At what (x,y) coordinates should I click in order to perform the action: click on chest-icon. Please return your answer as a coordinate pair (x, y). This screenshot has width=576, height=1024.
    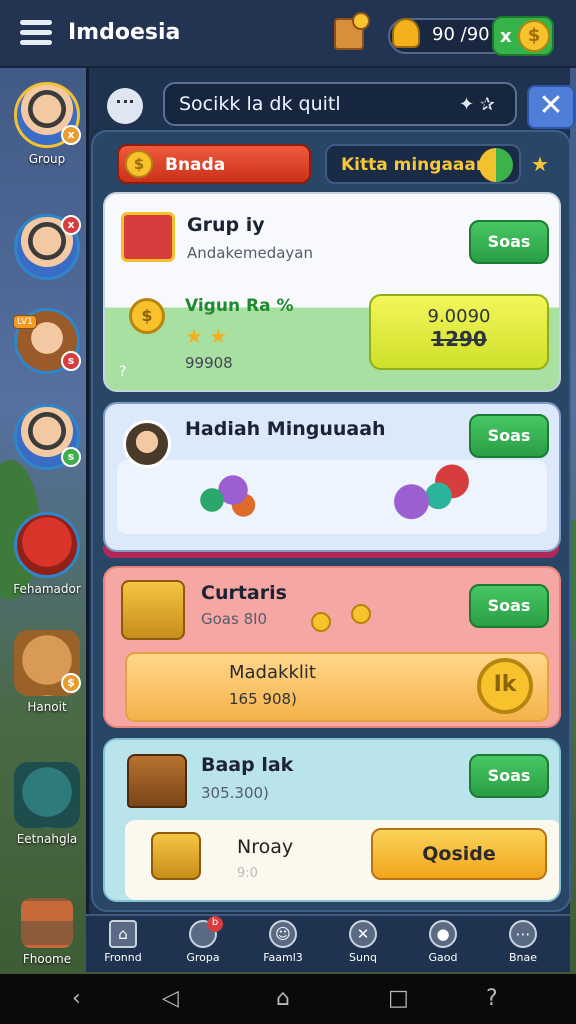
    Looking at the image, I should click on (157, 781).